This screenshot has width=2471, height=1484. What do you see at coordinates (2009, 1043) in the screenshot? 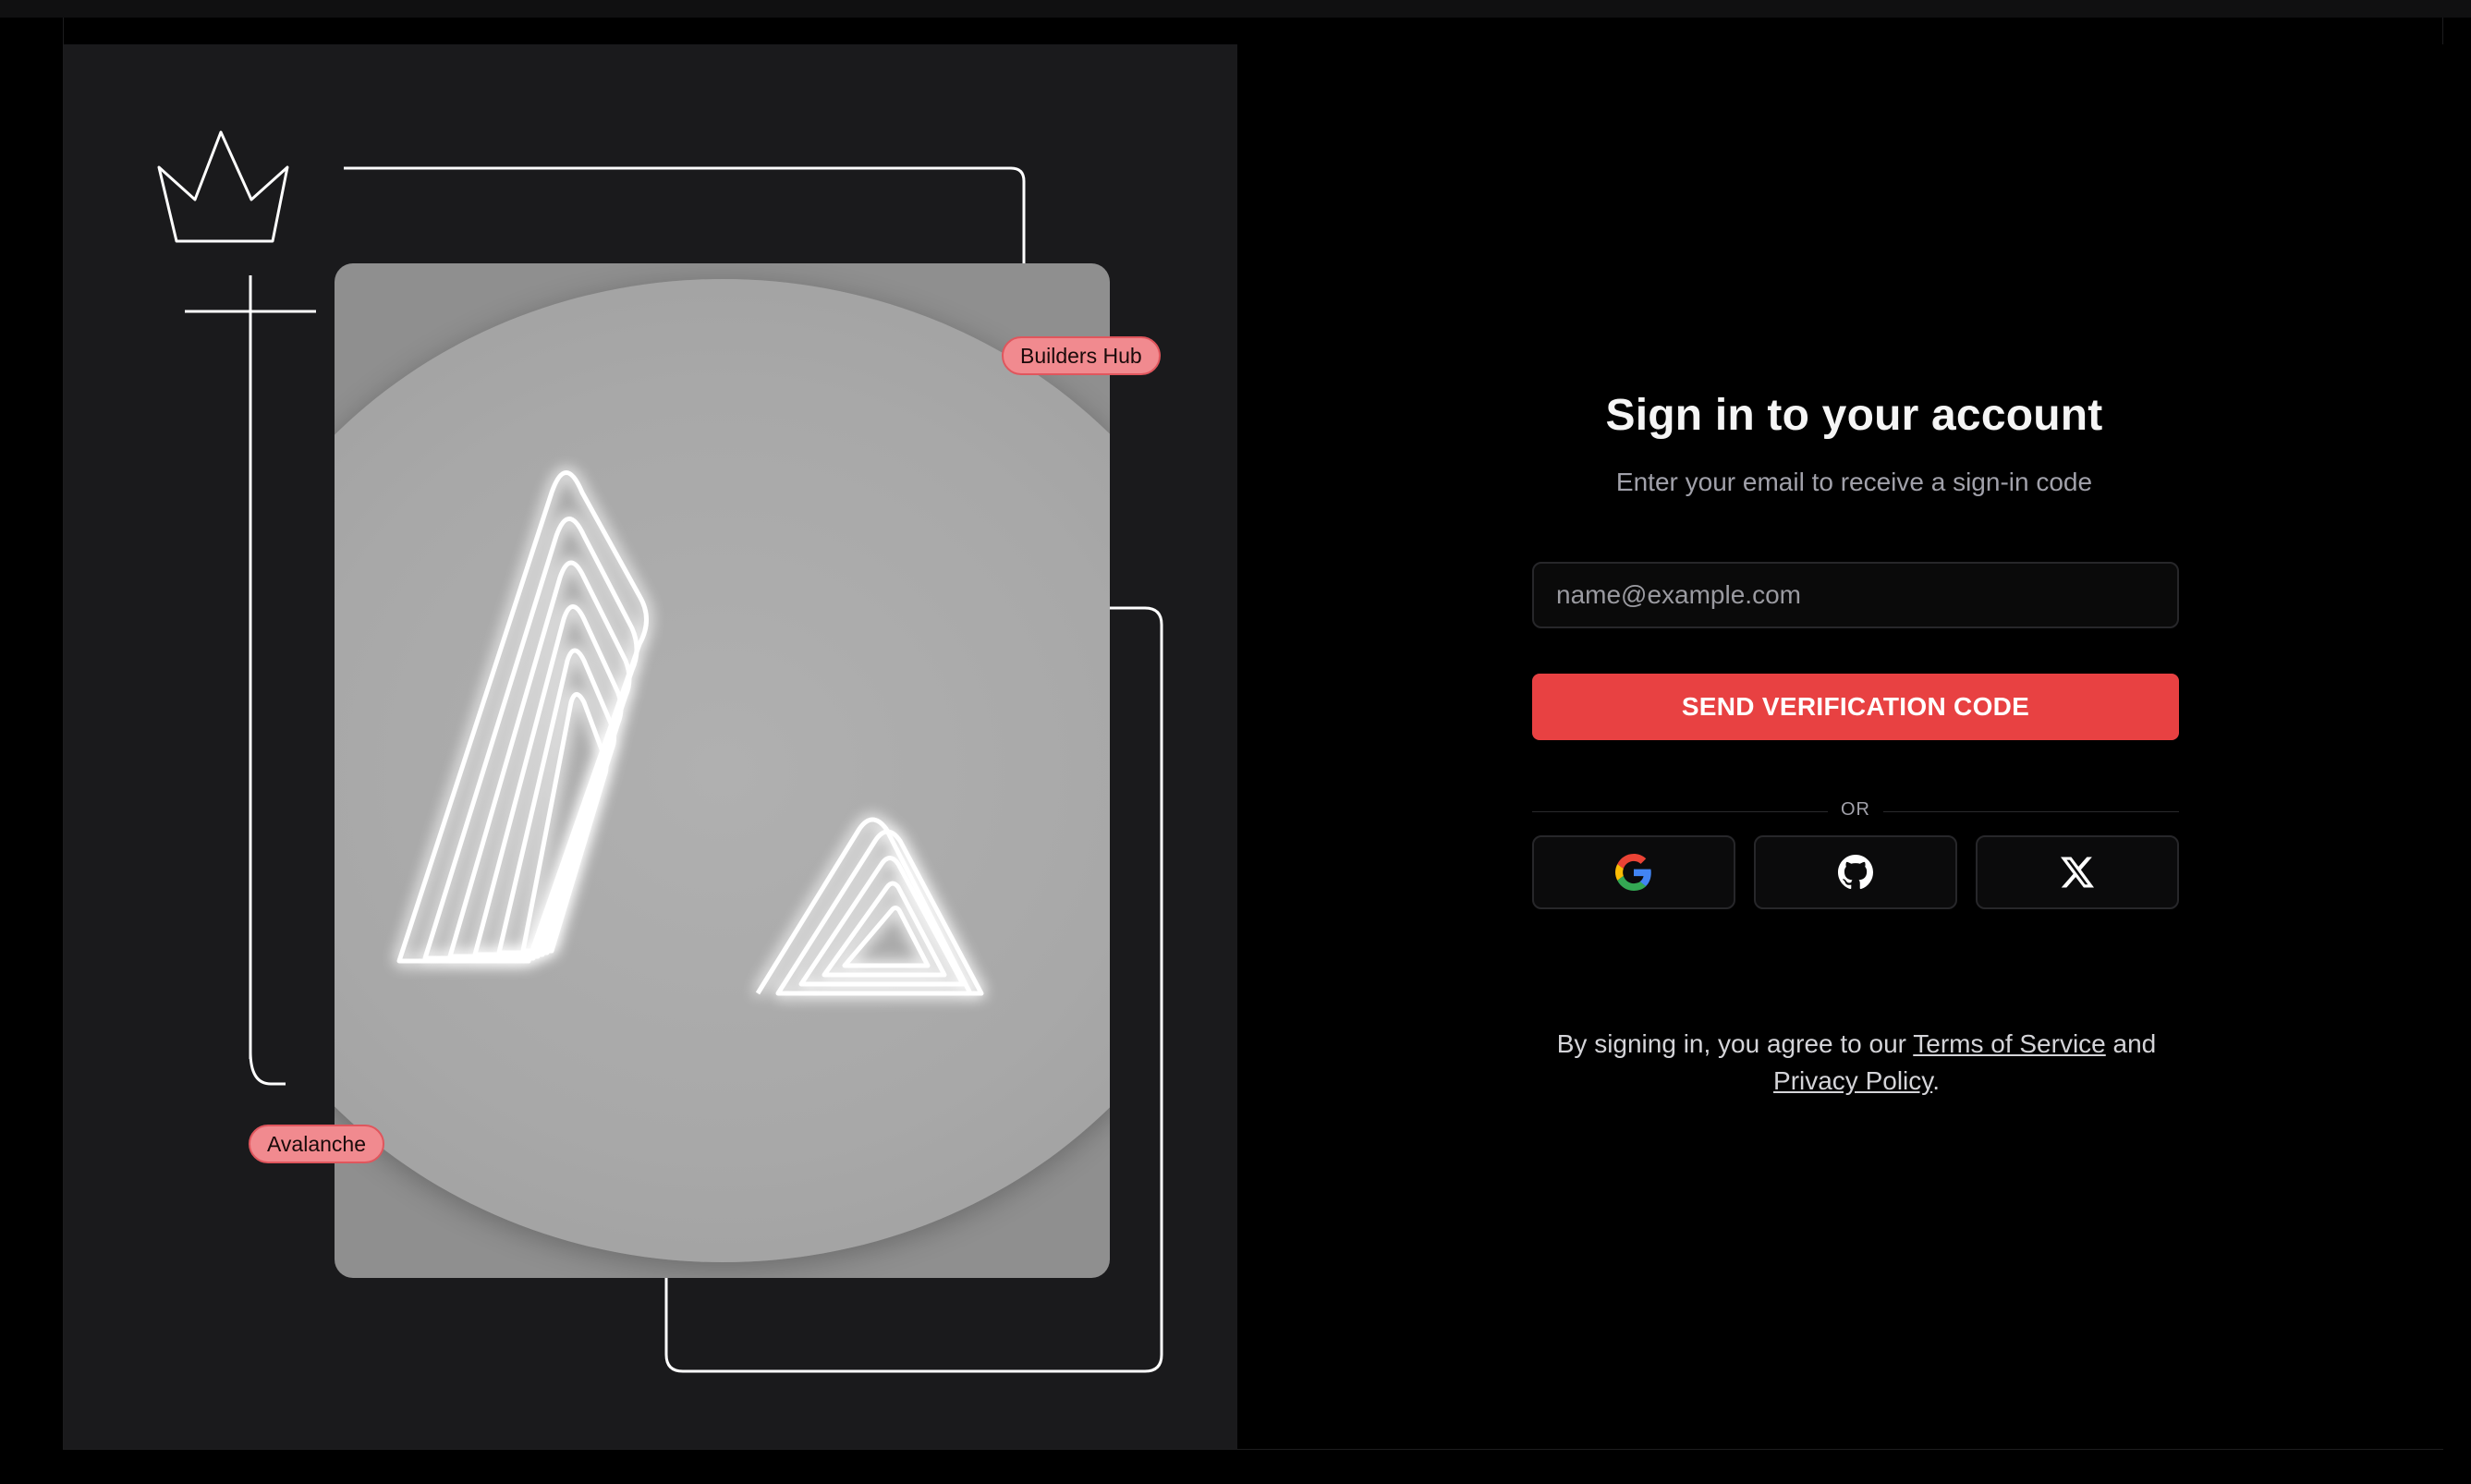
I see `terms-of-service-link: Terms of Service` at bounding box center [2009, 1043].